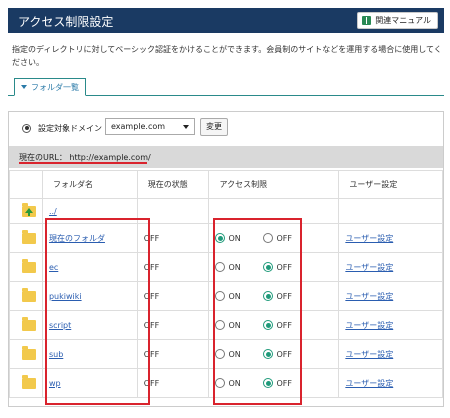 Image resolution: width=450 pixels, height=418 pixels. Describe the element at coordinates (89, 184) in the screenshot. I see `header-folder-name: フォルダ名` at that location.